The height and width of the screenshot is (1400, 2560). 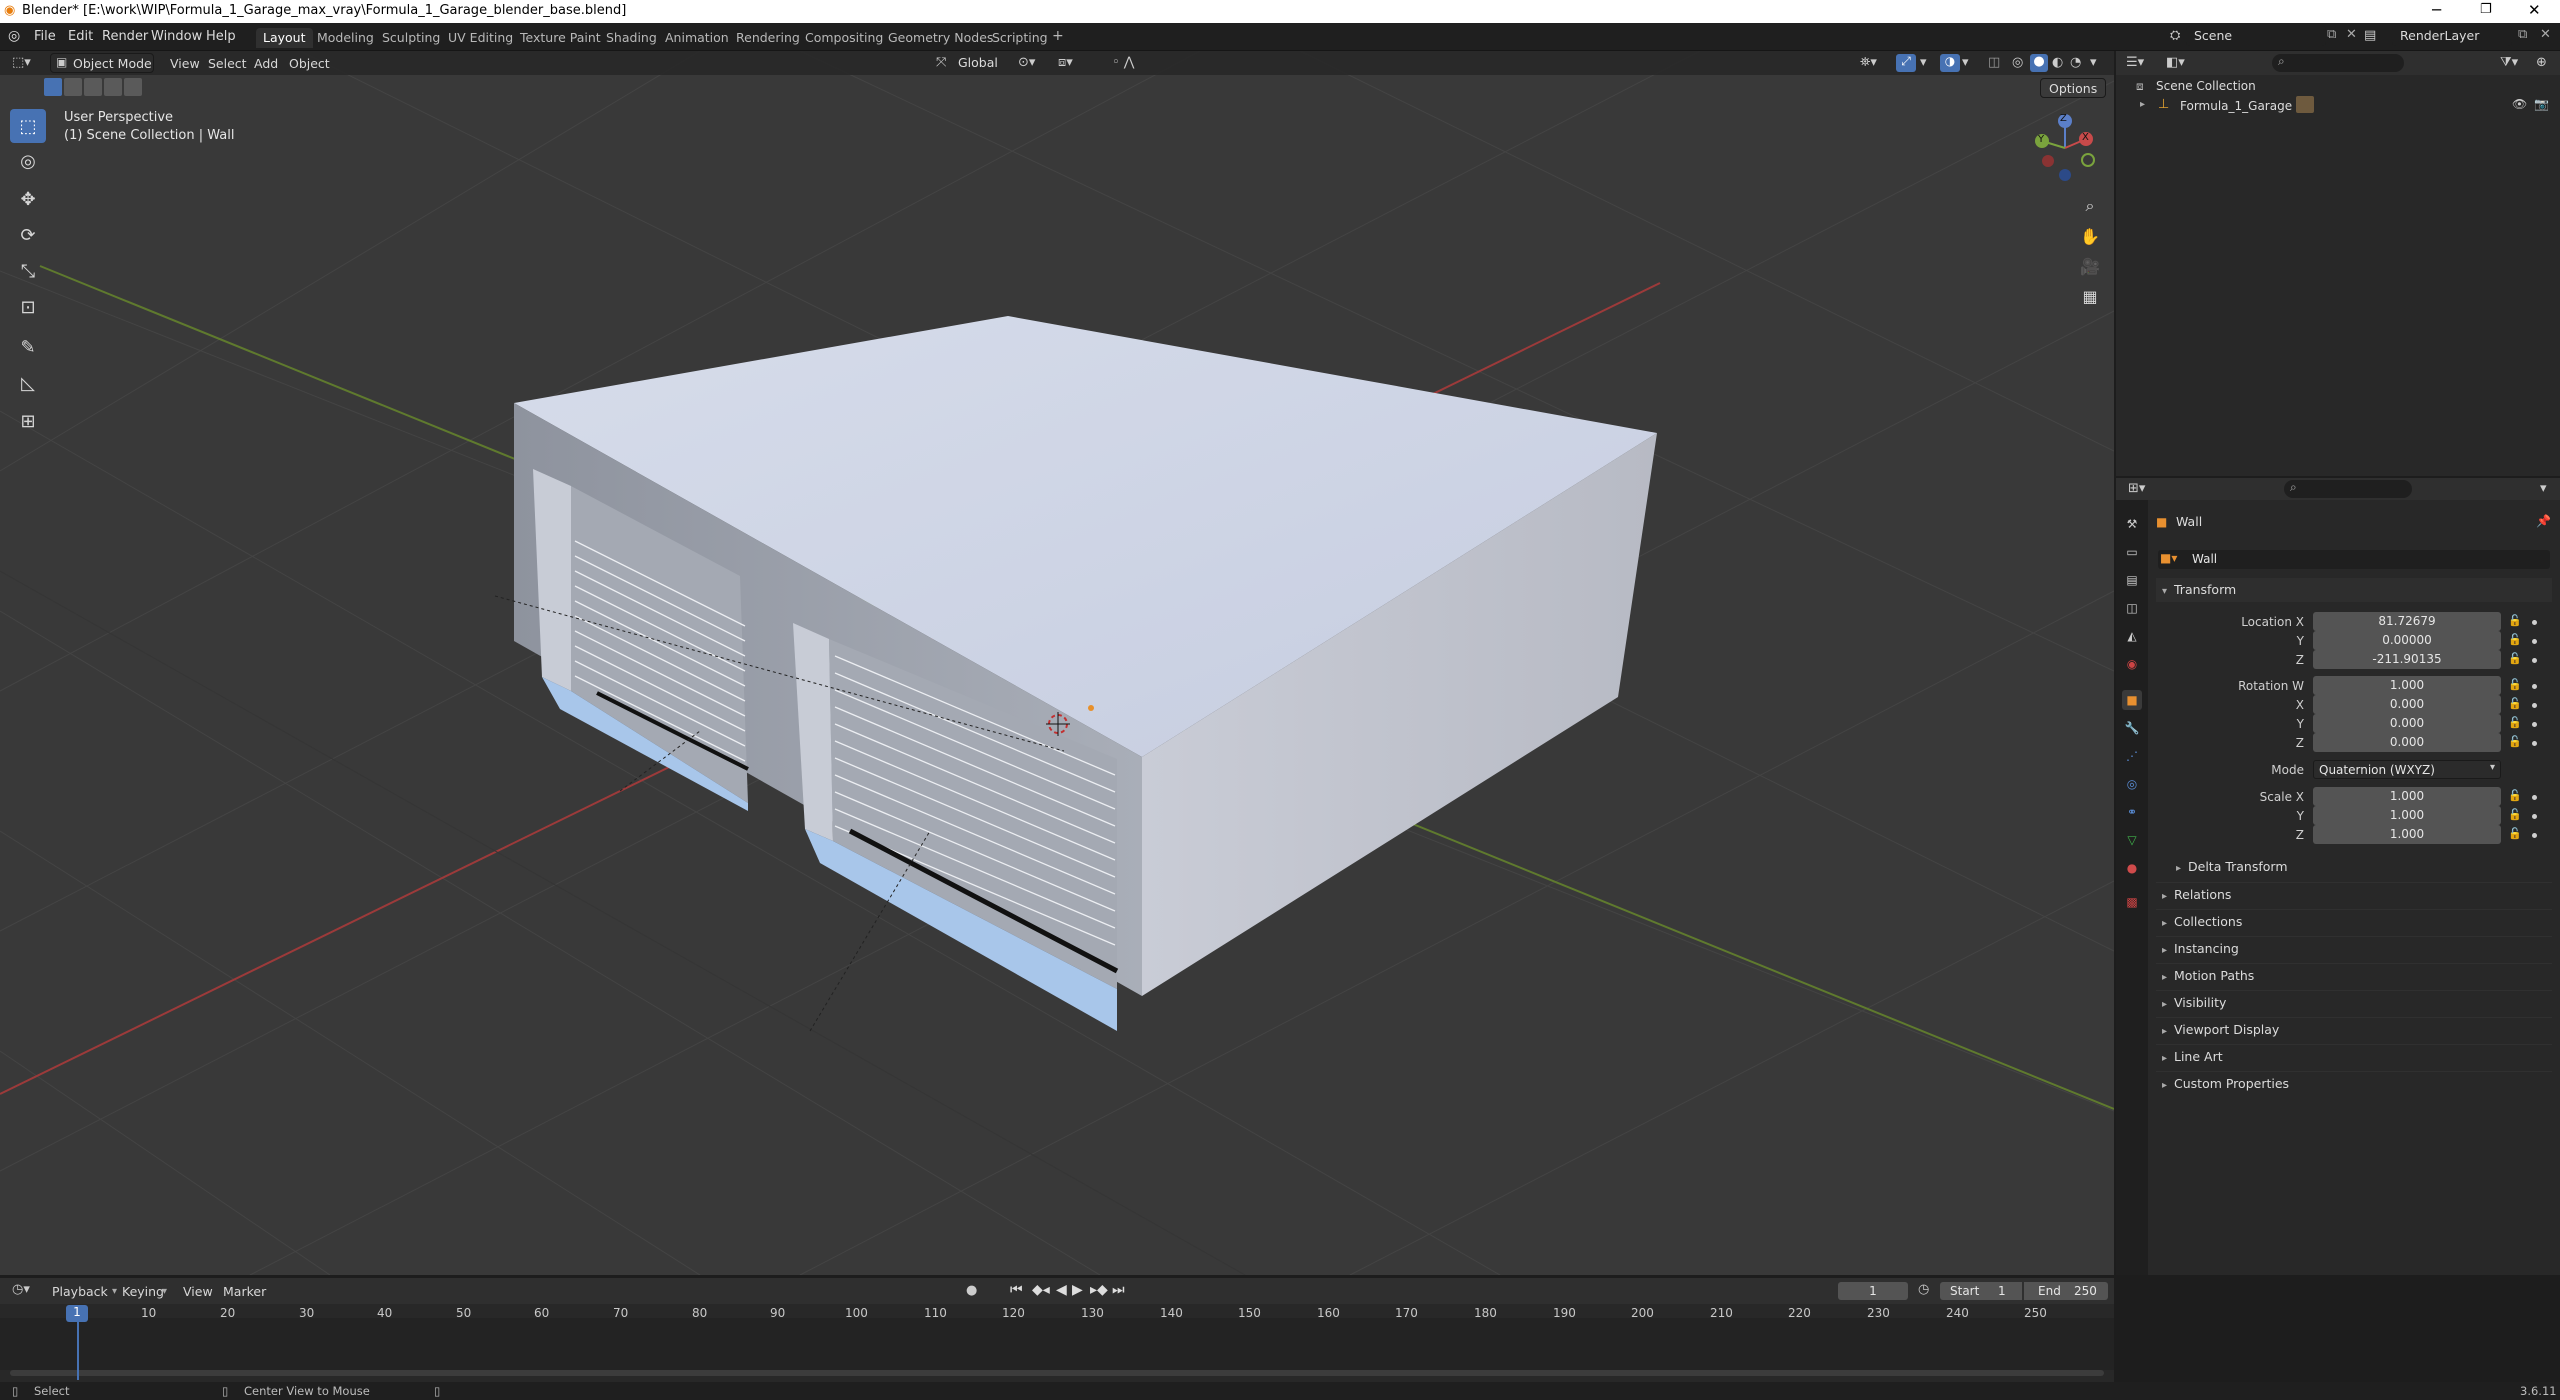 What do you see at coordinates (45, 36) in the screenshot?
I see `menu-file: File` at bounding box center [45, 36].